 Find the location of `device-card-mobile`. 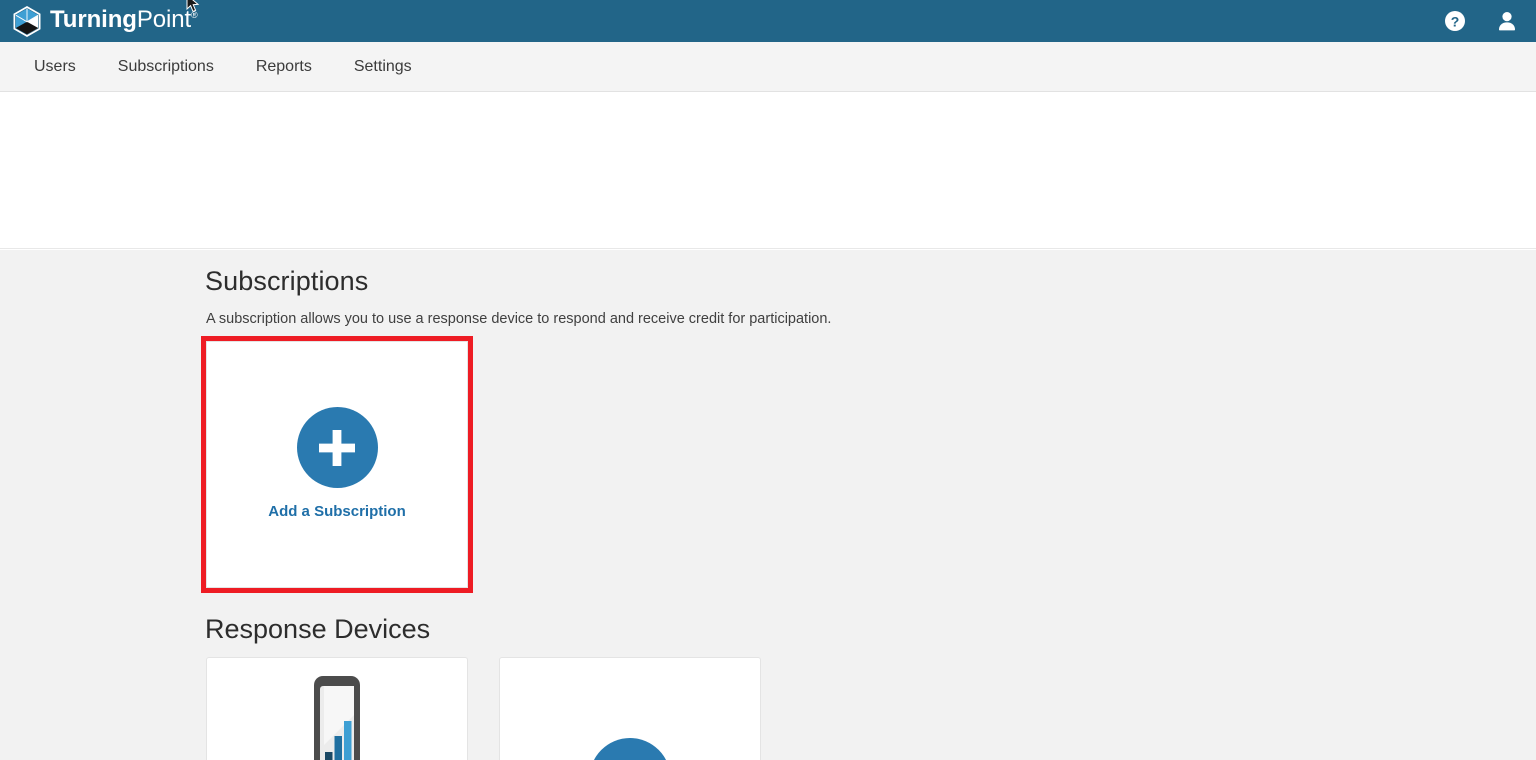

device-card-mobile is located at coordinates (337, 708).